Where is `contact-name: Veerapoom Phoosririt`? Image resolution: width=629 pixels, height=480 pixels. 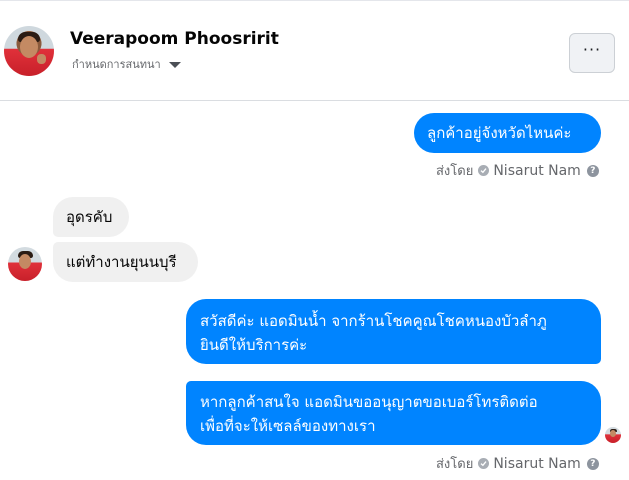
contact-name: Veerapoom Phoosririt is located at coordinates (174, 39).